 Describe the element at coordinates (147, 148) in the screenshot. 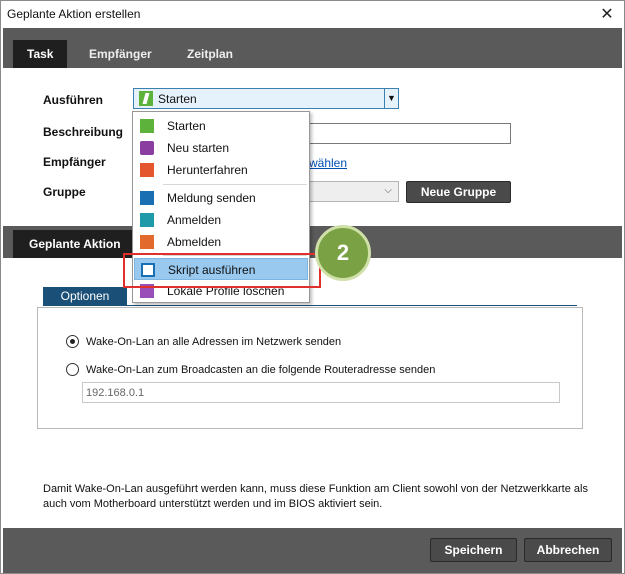

I see `restart-icon` at that location.